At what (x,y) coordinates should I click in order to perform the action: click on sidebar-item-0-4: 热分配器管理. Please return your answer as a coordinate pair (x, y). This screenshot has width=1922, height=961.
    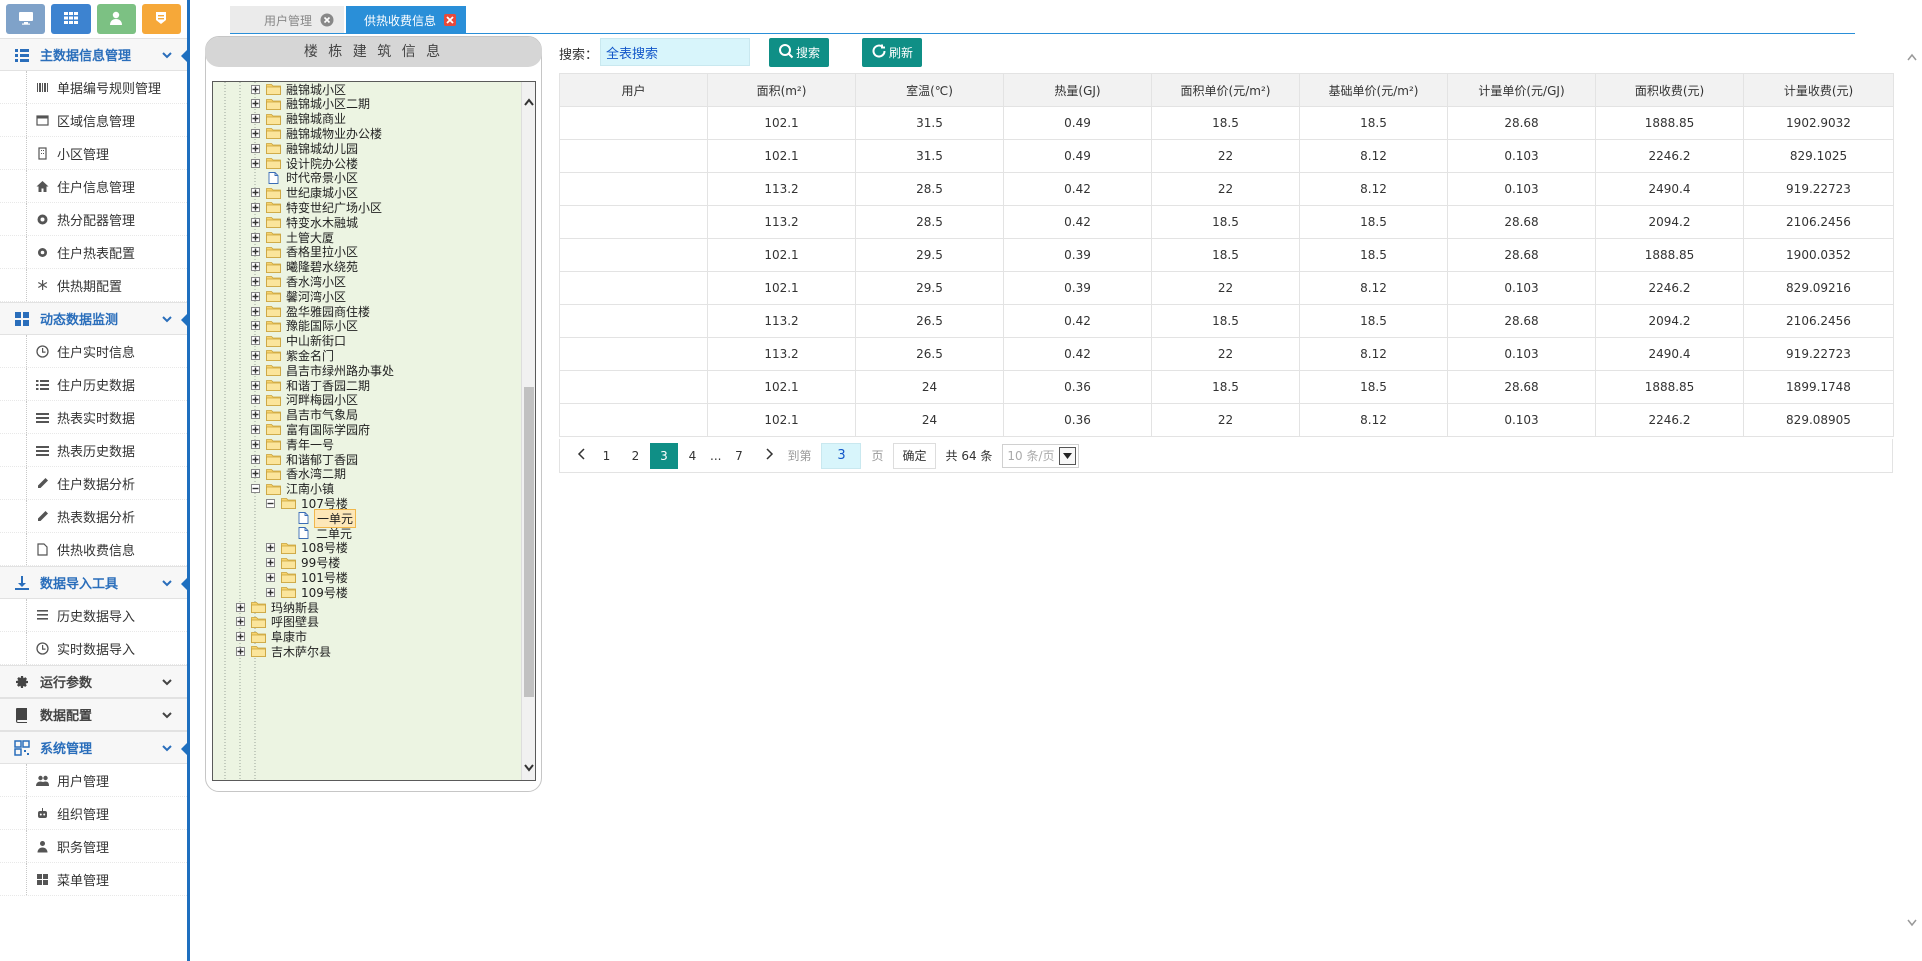
    Looking at the image, I should click on (93, 219).